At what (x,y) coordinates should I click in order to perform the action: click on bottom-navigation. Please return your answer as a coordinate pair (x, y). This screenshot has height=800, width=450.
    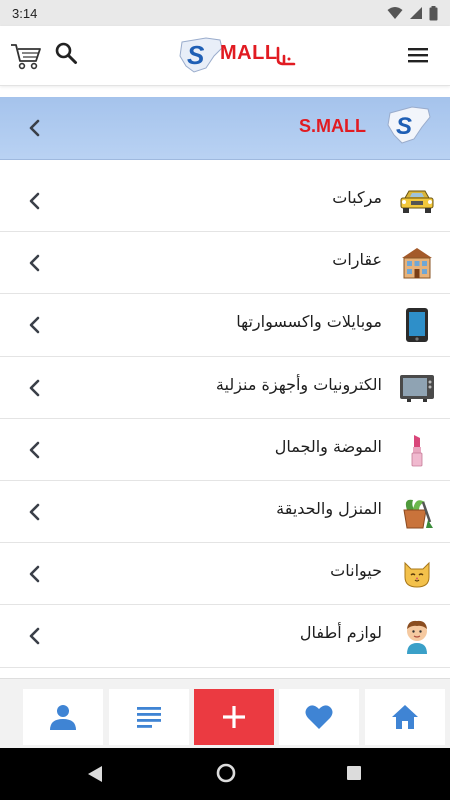
    Looking at the image, I should click on (225, 713).